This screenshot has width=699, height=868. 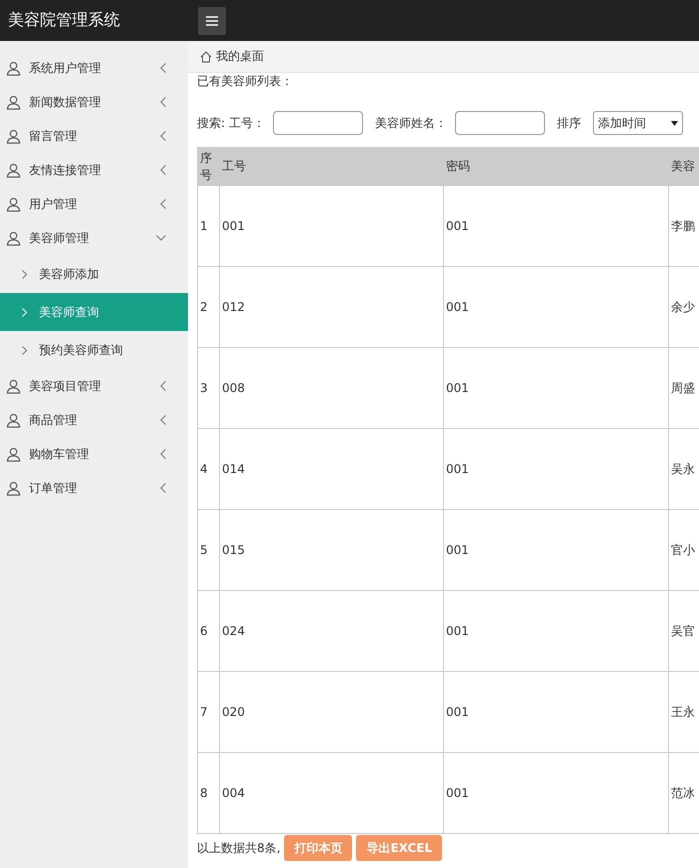 What do you see at coordinates (94, 68) in the screenshot?
I see `sidebar-item: 系统用户管理` at bounding box center [94, 68].